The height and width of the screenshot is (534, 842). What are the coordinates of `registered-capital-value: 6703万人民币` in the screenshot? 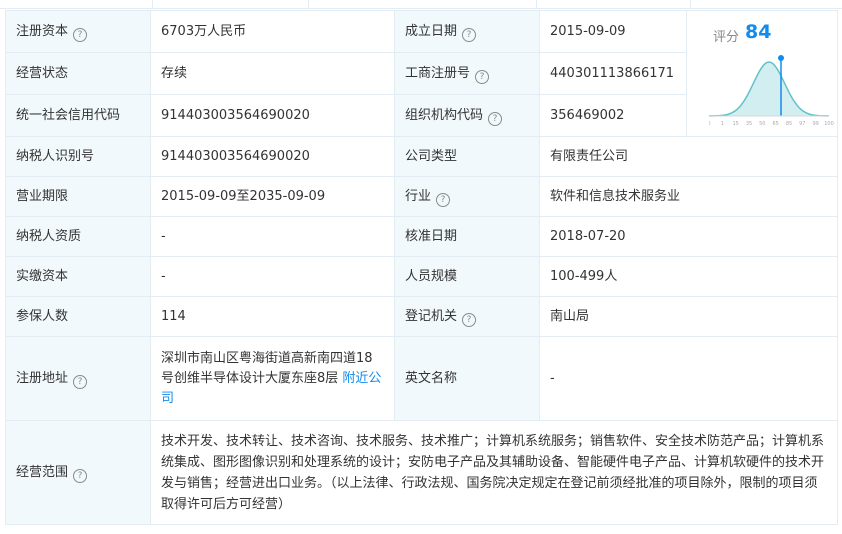 It's located at (272, 31).